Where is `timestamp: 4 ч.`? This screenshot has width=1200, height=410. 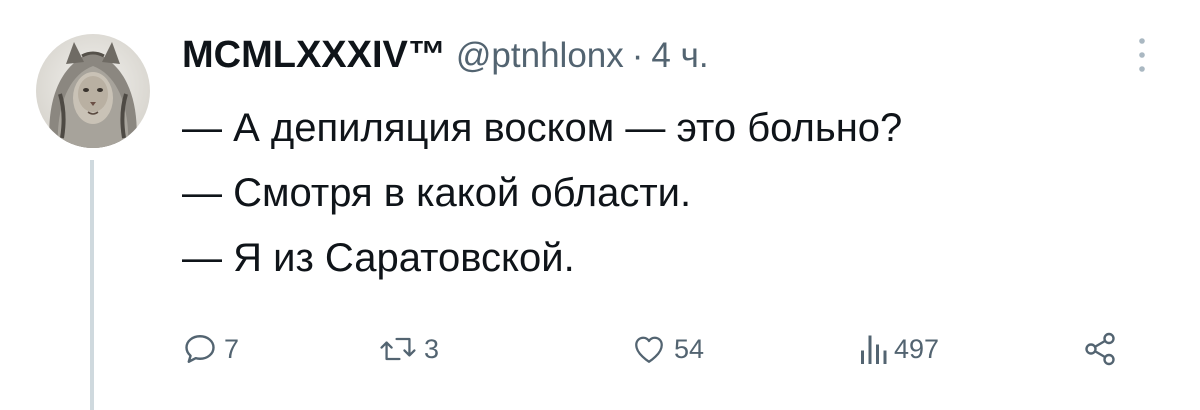
timestamp: 4 ч. is located at coordinates (679, 56).